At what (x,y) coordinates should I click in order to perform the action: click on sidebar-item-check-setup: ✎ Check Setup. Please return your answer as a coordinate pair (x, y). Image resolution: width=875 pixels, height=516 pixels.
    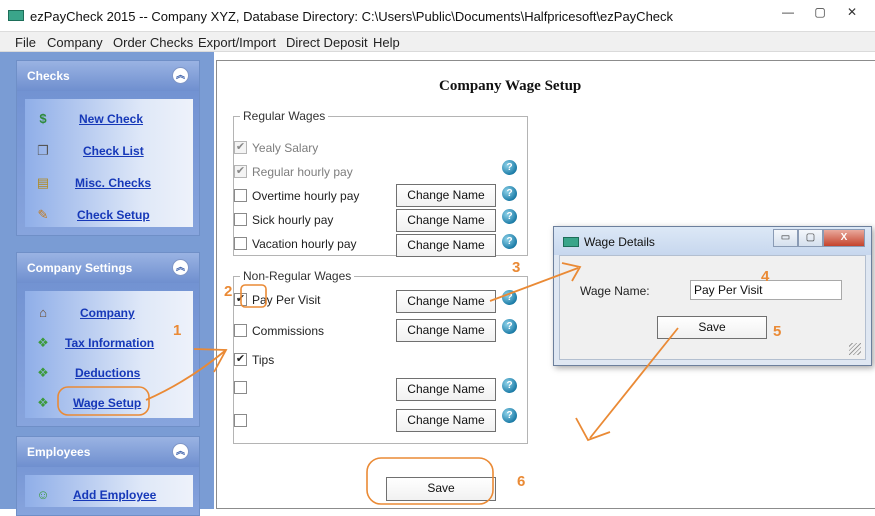
    Looking at the image, I should click on (115, 215).